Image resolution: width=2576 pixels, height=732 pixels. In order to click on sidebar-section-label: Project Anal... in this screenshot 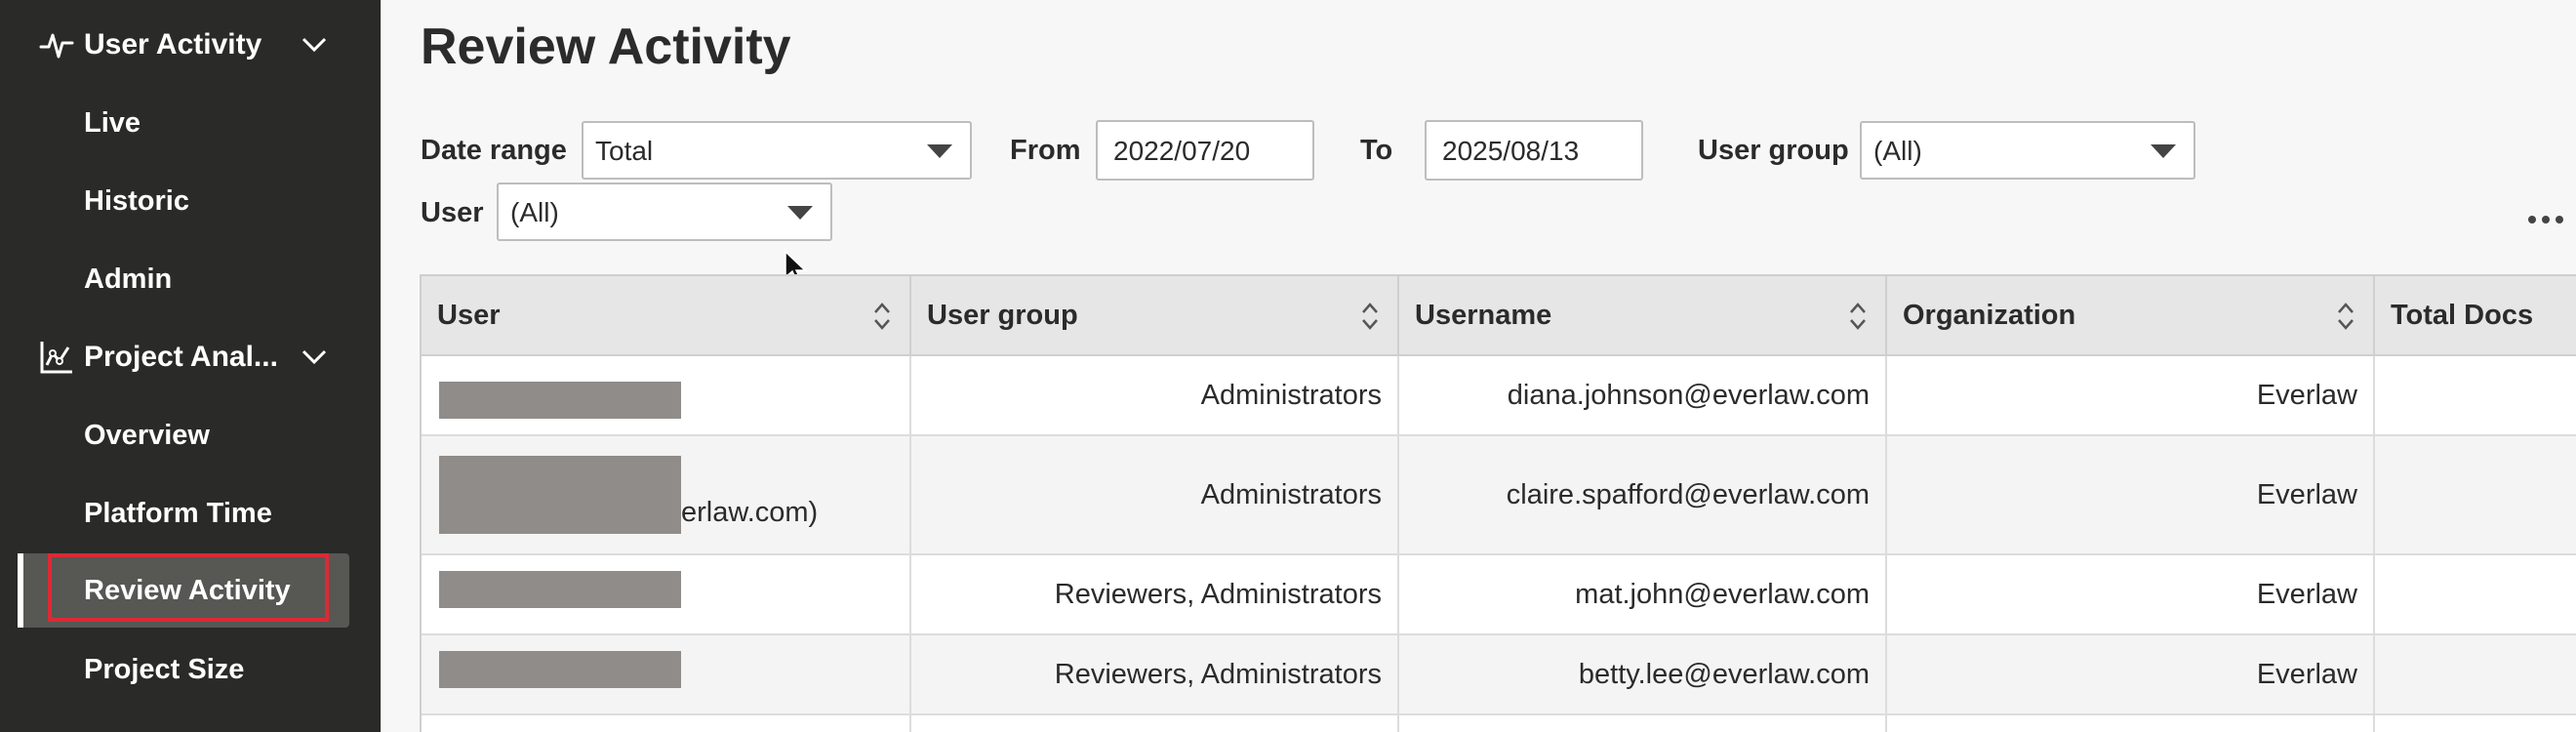, I will do `click(181, 357)`.